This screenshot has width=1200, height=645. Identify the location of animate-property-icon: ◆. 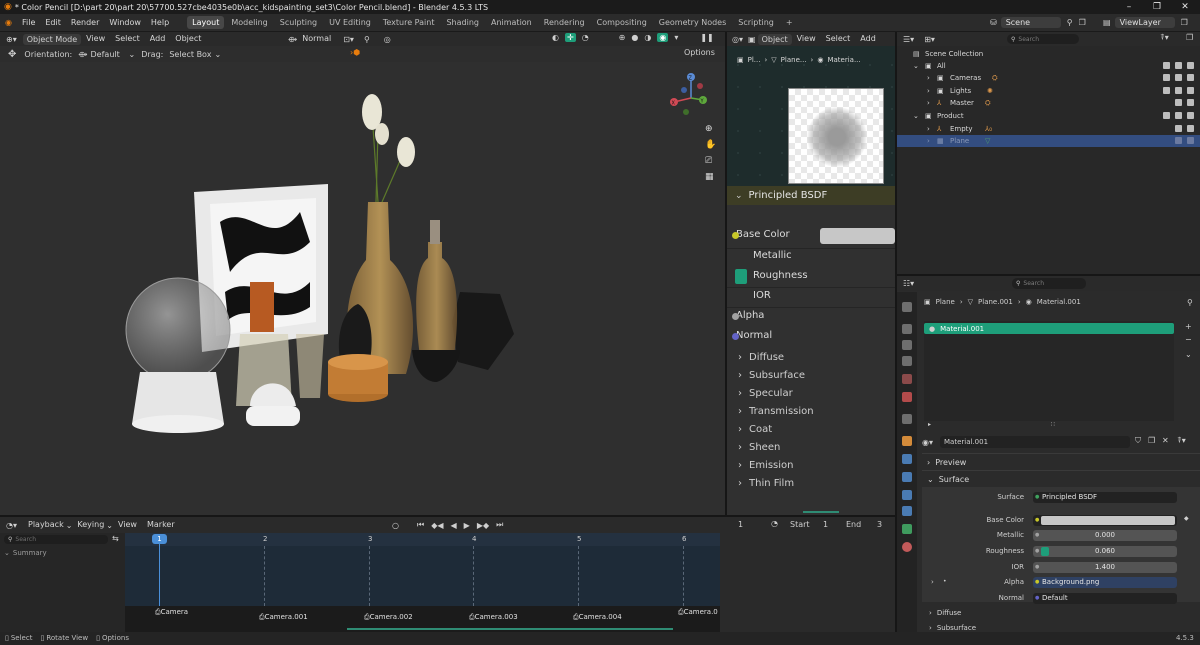
(1186, 518).